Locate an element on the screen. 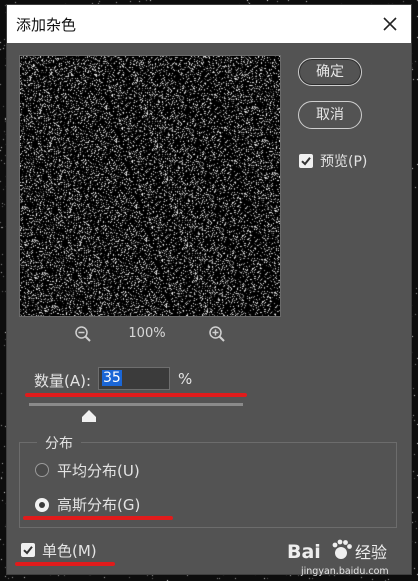  zoom-out-icon is located at coordinates (83, 334).